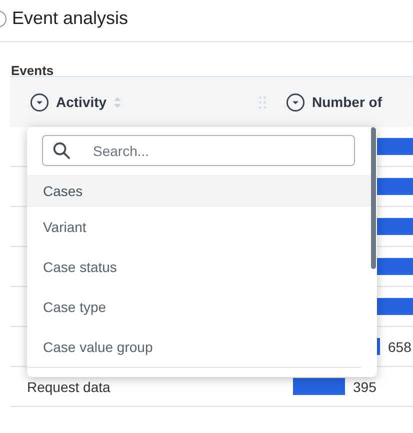 The height and width of the screenshot is (433, 413). What do you see at coordinates (364, 386) in the screenshot?
I see `count-cell: 395` at bounding box center [364, 386].